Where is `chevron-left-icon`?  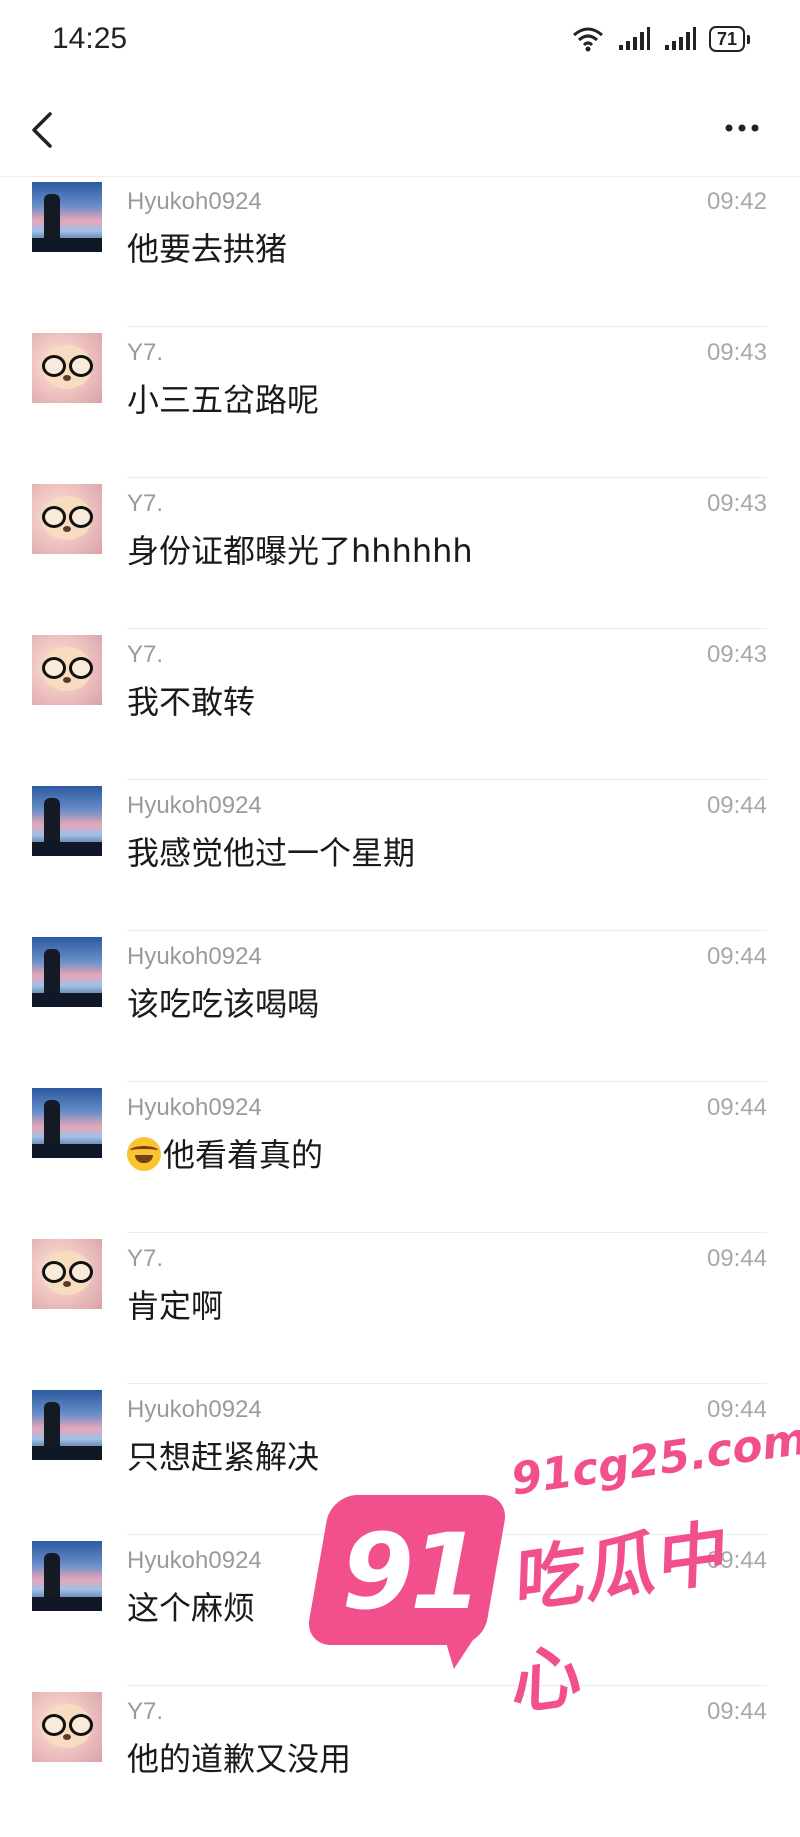 chevron-left-icon is located at coordinates (42, 130).